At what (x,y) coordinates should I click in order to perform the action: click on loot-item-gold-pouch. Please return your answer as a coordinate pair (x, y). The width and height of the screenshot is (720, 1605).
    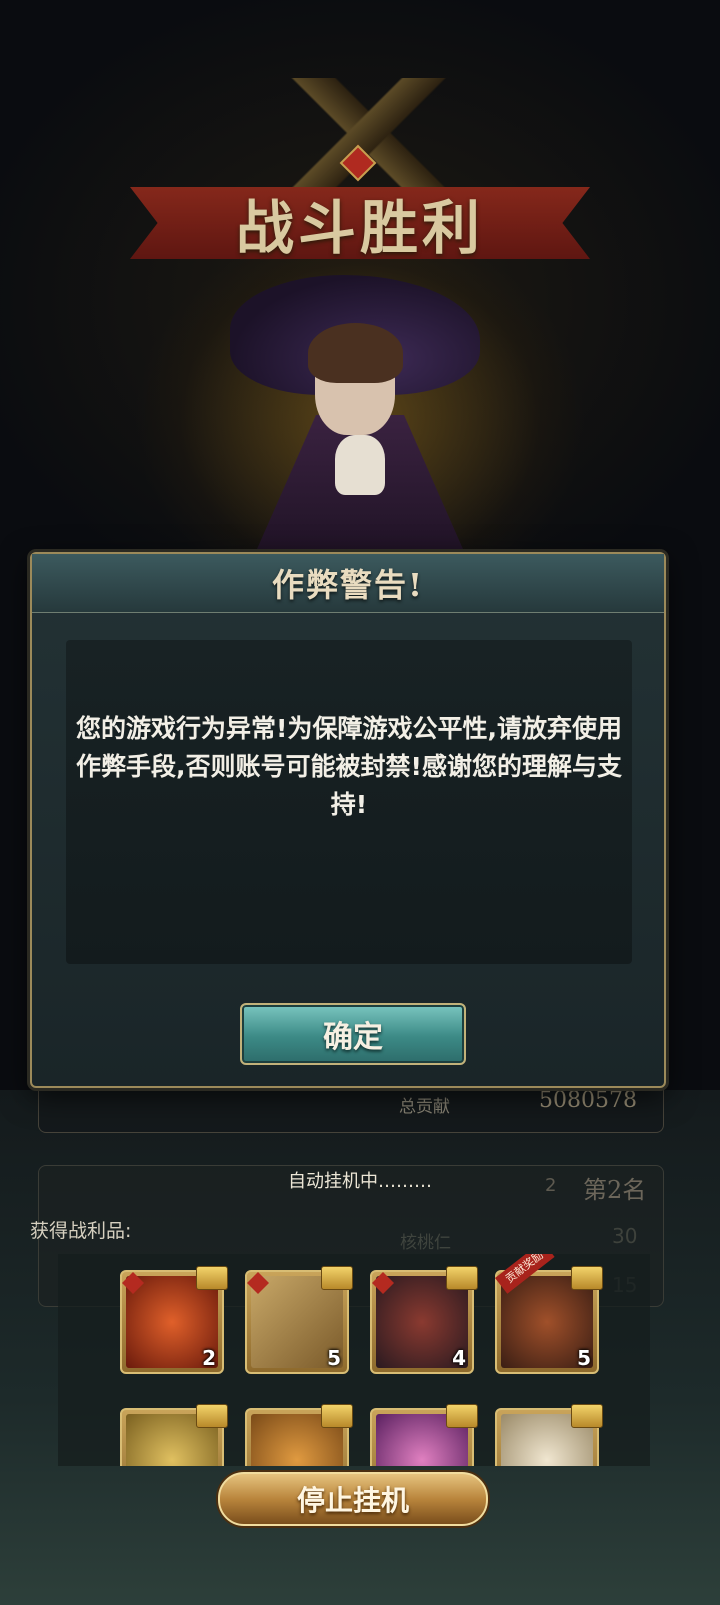
    Looking at the image, I should click on (299, 1435).